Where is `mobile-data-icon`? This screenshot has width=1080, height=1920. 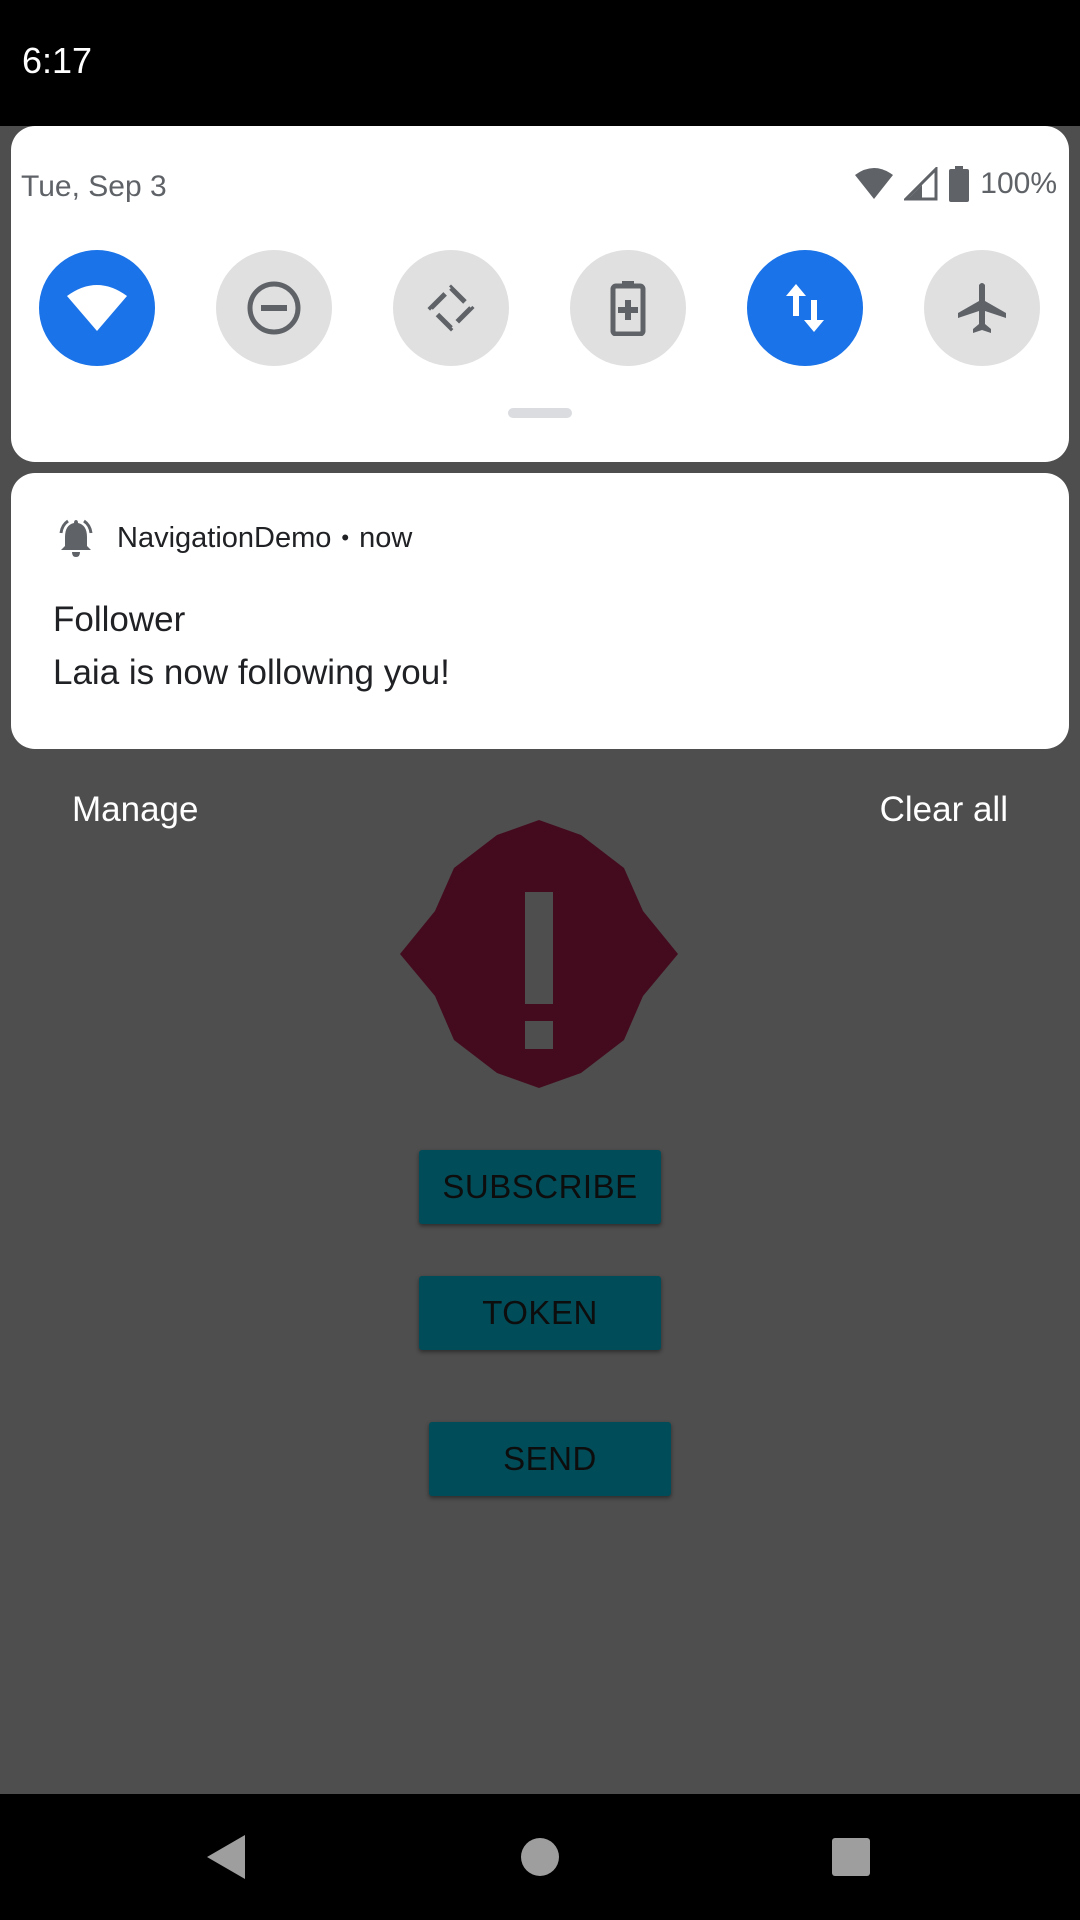 mobile-data-icon is located at coordinates (805, 308).